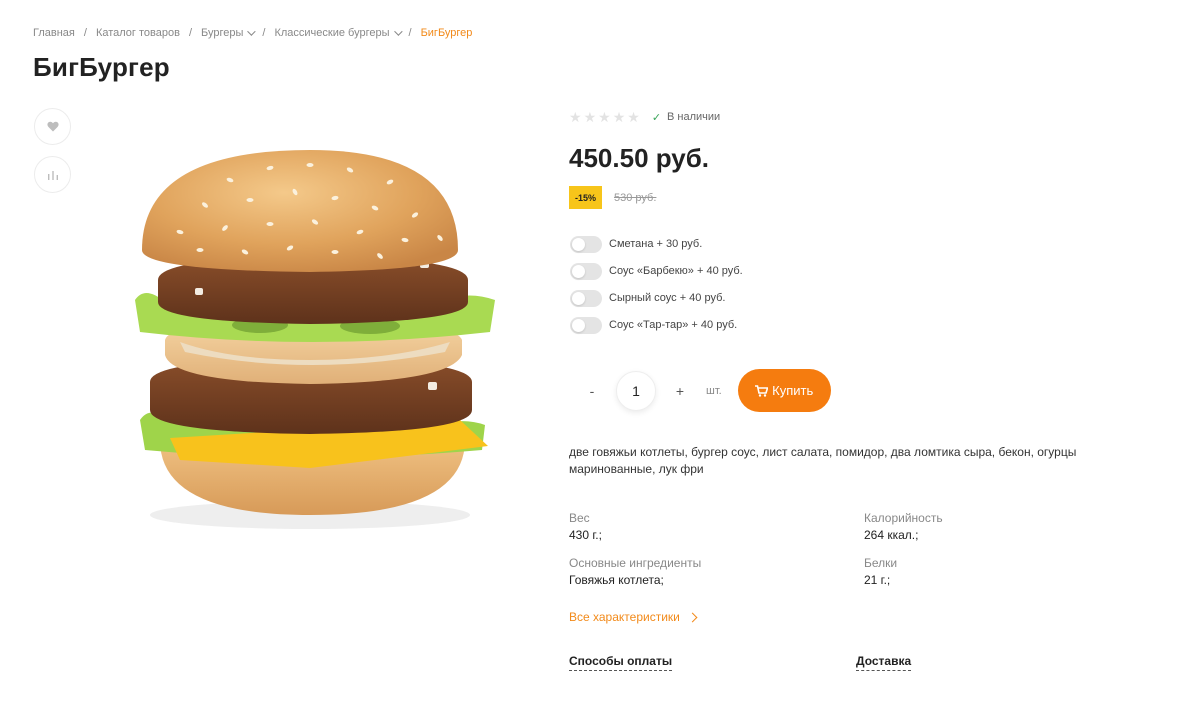  I want to click on cart-icon, so click(762, 390).